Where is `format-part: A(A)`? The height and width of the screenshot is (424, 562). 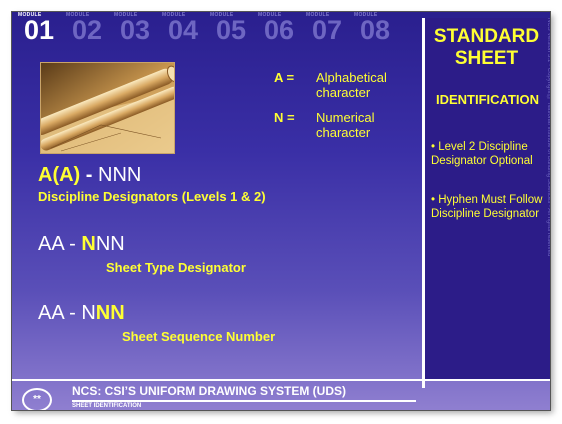
format-part: A(A) is located at coordinates (59, 175).